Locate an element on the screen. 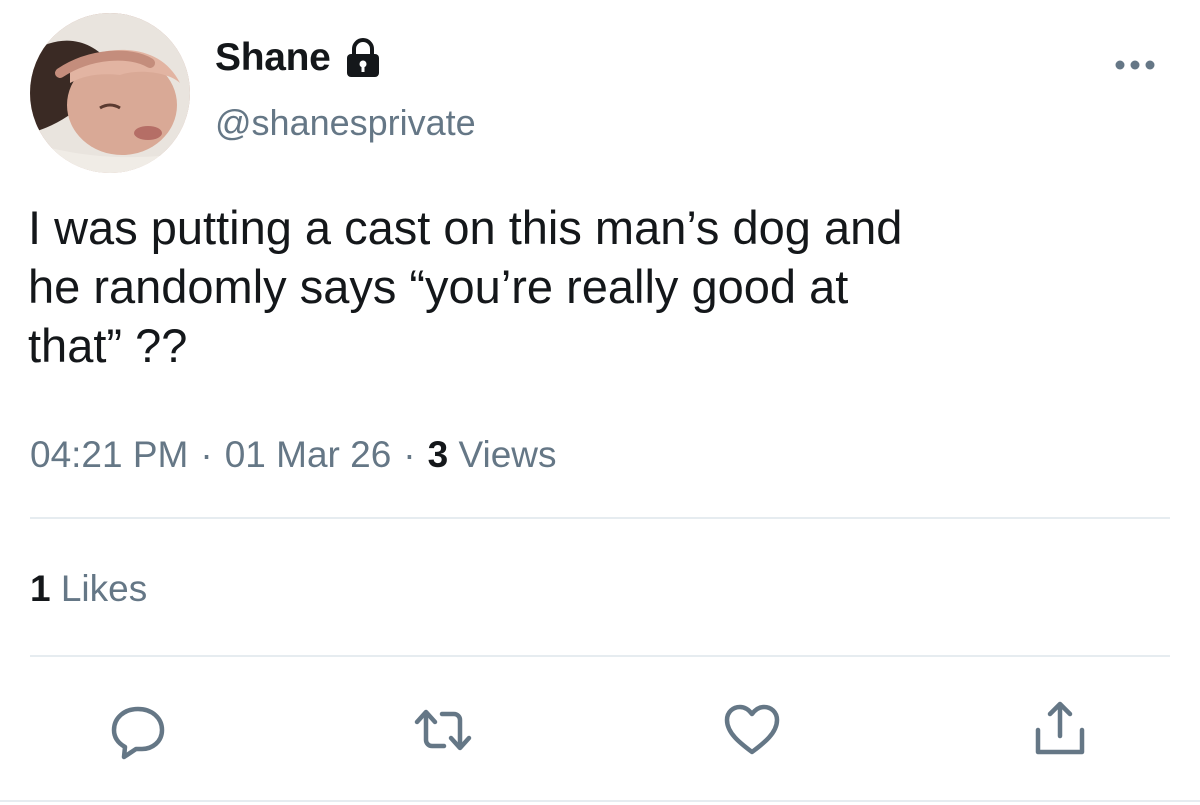  share-button is located at coordinates (1060, 730).